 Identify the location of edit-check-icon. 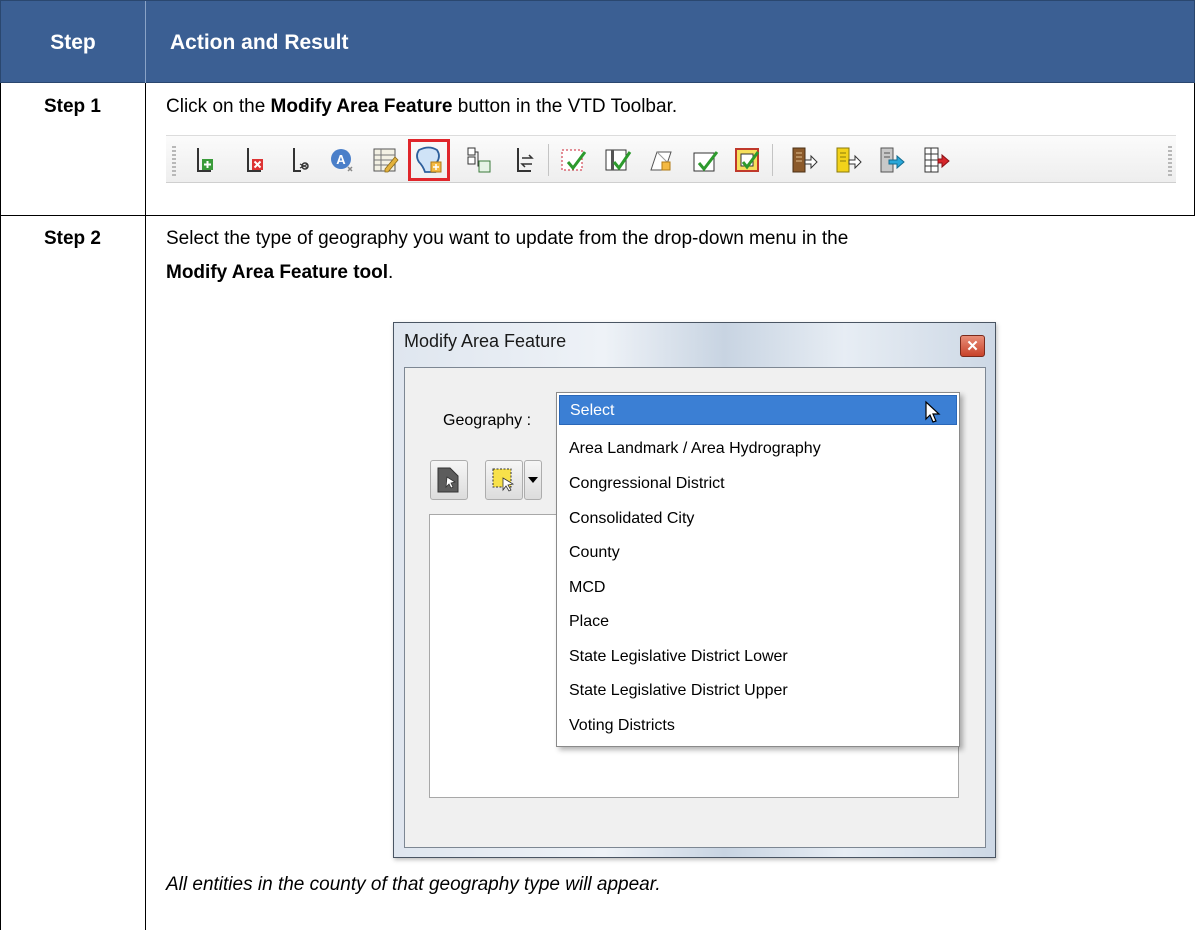
(618, 160).